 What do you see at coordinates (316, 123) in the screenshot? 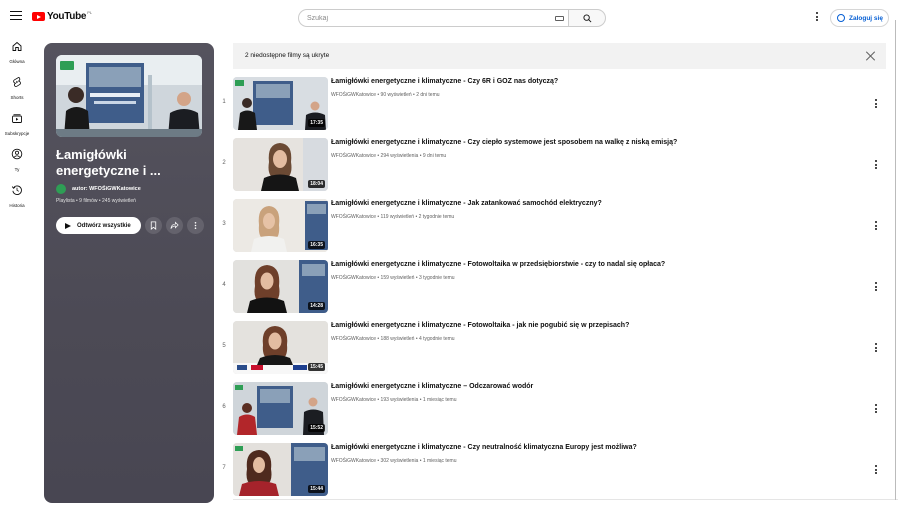
I see `video-duration: 17:35` at bounding box center [316, 123].